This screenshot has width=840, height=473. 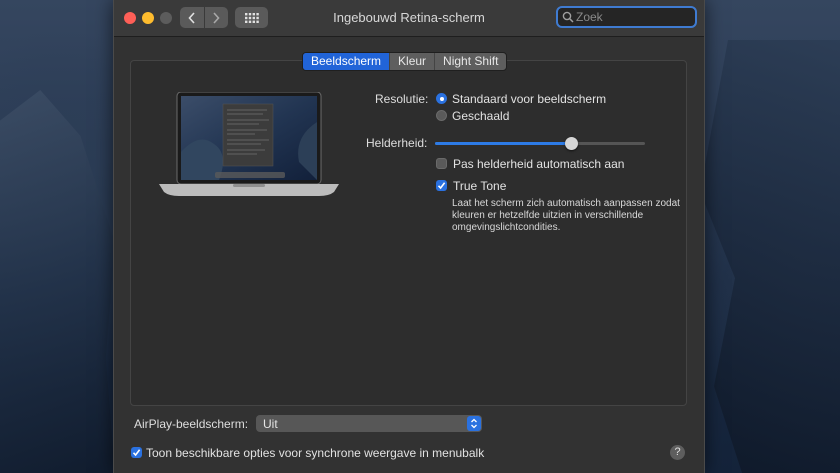 I want to click on search-field, so click(x=626, y=17).